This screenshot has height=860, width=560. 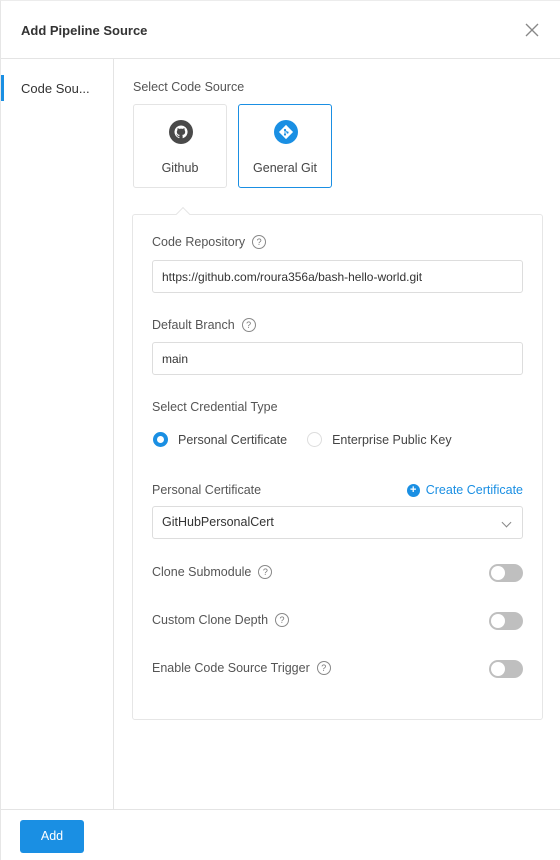 What do you see at coordinates (199, 242) in the screenshot?
I see `code-repository-label-text: Code Repository` at bounding box center [199, 242].